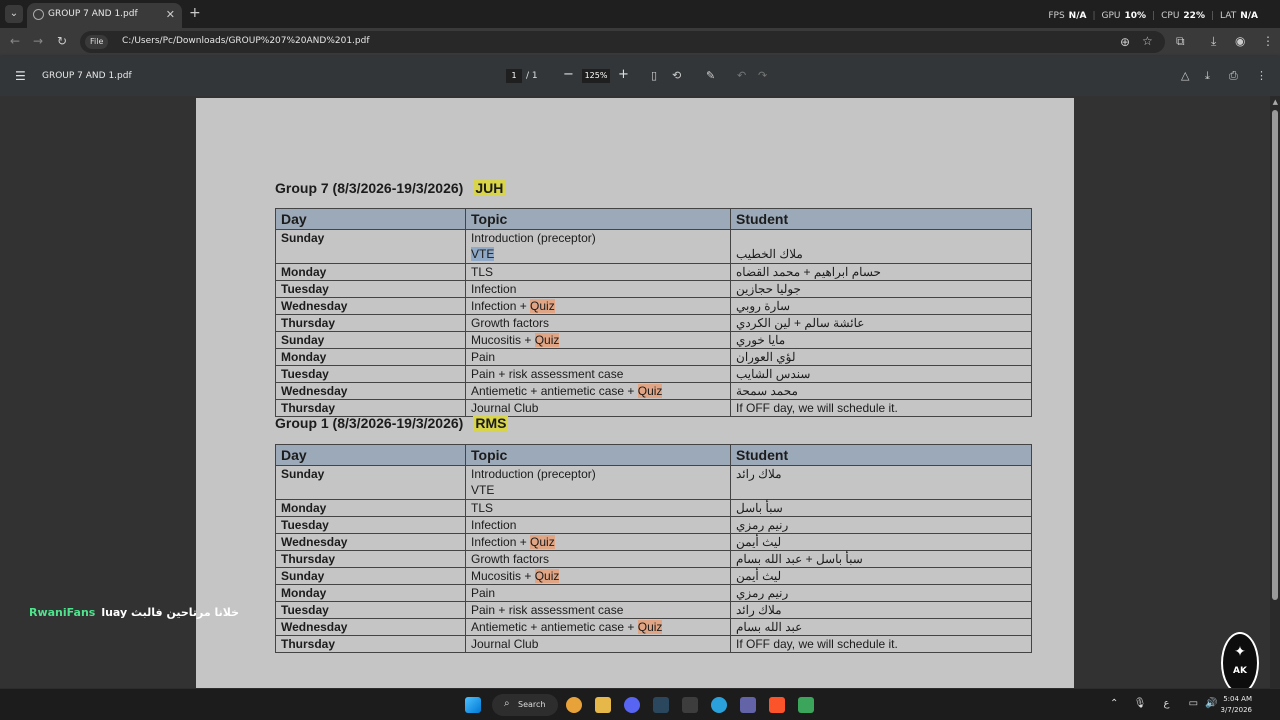 This screenshot has width=1280, height=720. I want to click on cell-day: Monday, so click(370, 357).